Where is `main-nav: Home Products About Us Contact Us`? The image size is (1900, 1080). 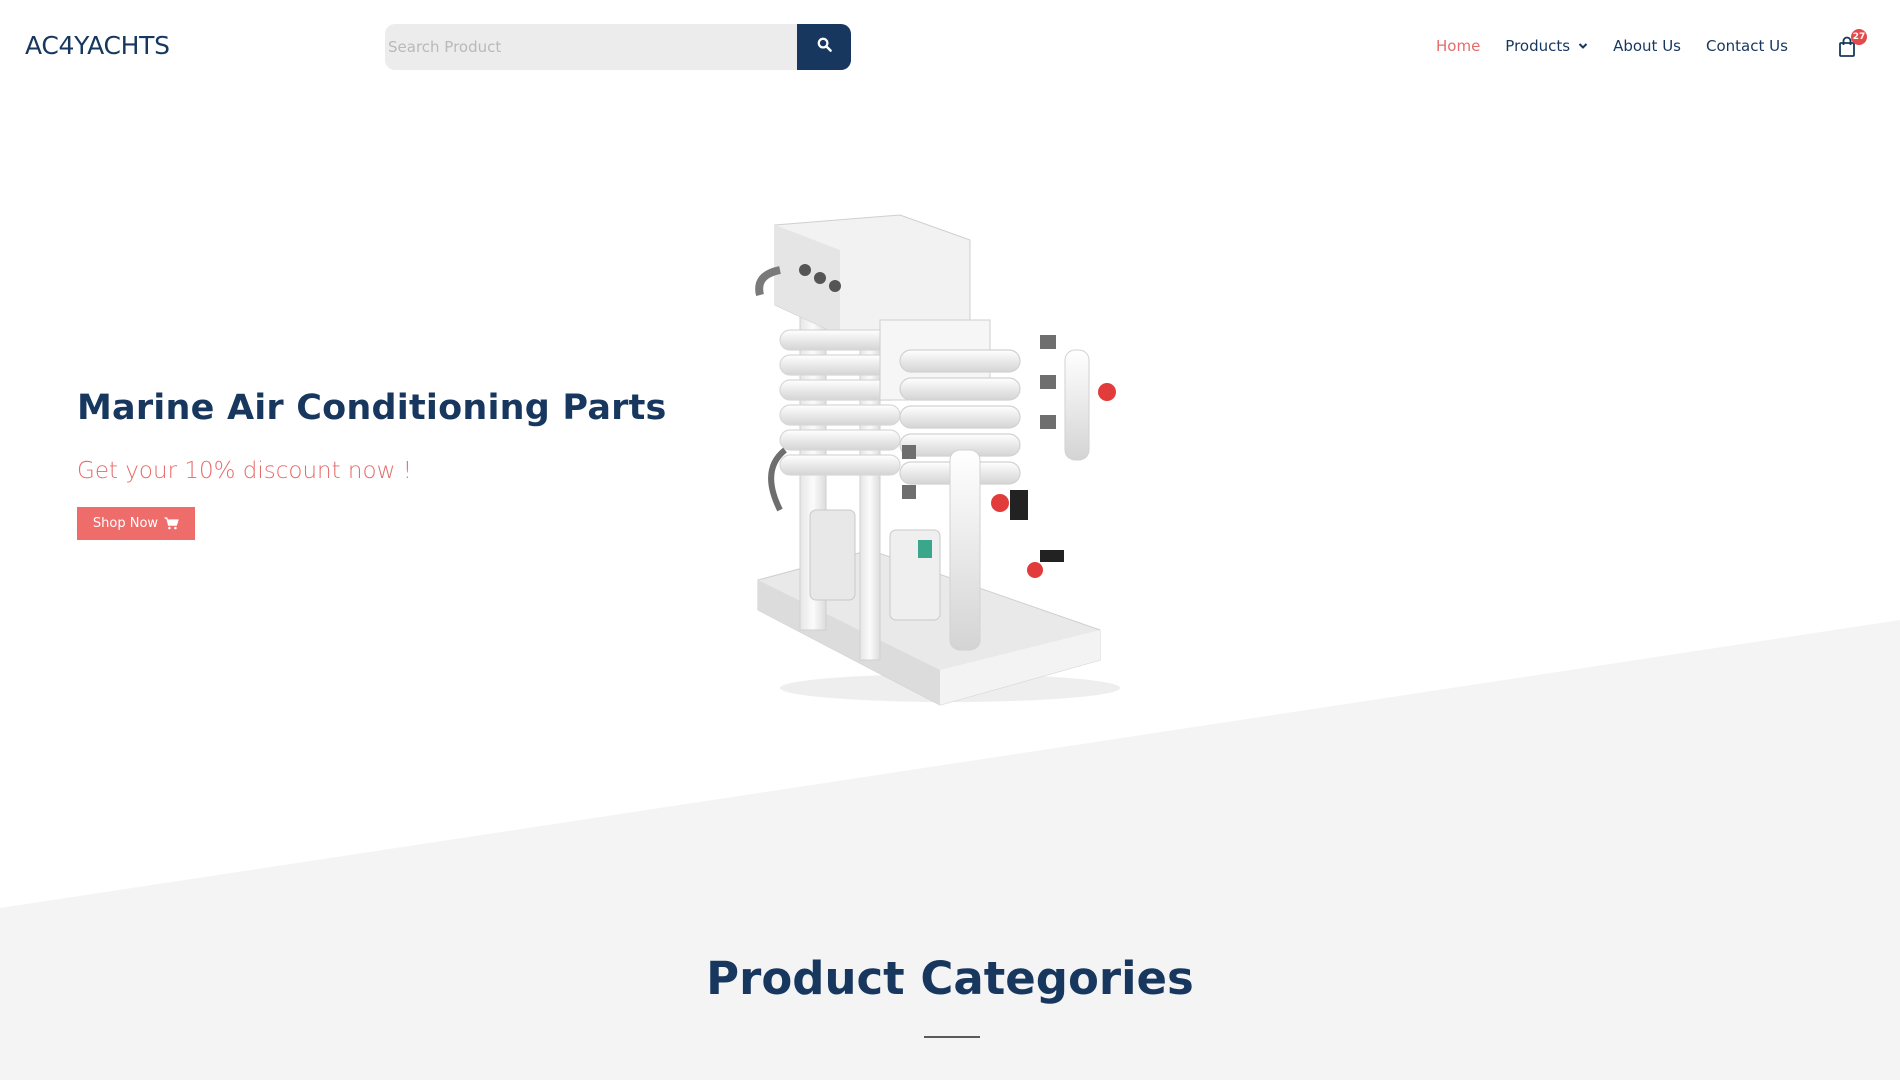
main-nav: Home Products About Us Contact Us is located at coordinates (1624, 46).